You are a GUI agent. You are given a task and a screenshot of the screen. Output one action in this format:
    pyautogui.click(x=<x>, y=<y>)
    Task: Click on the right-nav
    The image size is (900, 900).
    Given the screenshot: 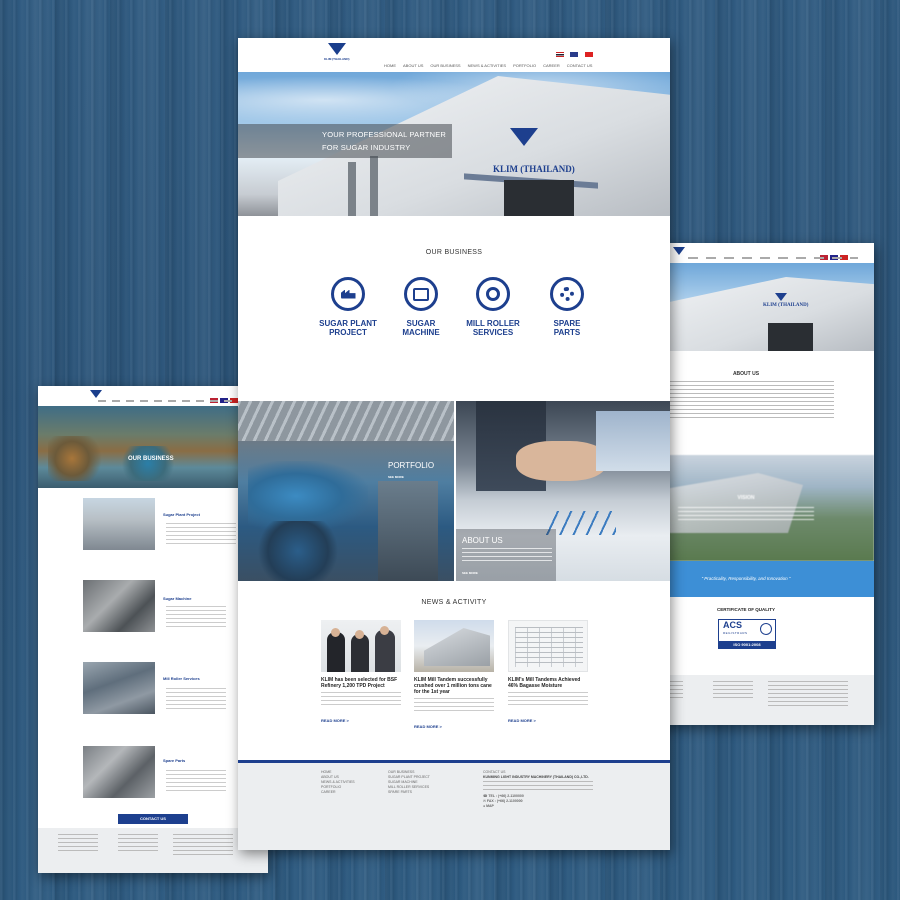 What is the action you would take?
    pyautogui.click(x=773, y=258)
    